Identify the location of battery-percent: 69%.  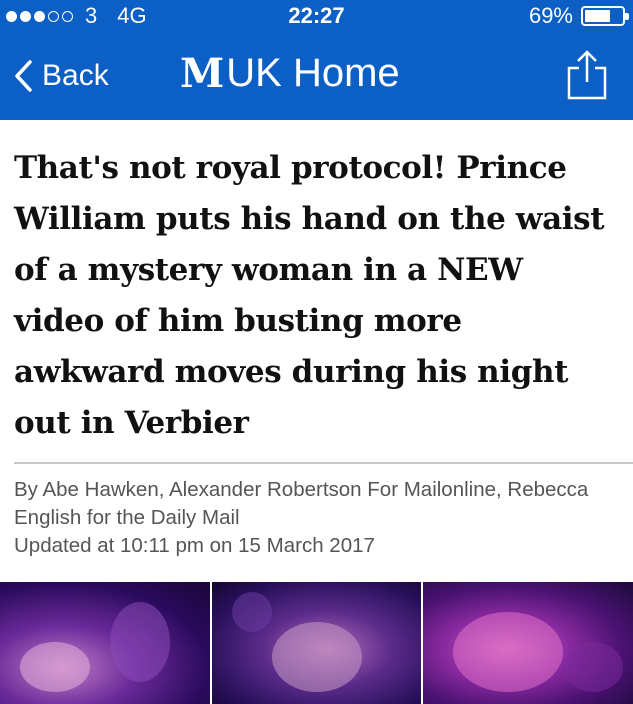
(550, 15).